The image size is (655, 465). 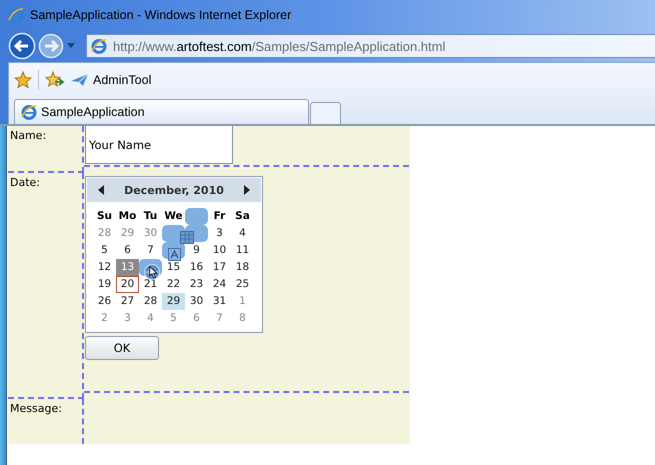 What do you see at coordinates (242, 284) in the screenshot?
I see `day-cell: 25` at bounding box center [242, 284].